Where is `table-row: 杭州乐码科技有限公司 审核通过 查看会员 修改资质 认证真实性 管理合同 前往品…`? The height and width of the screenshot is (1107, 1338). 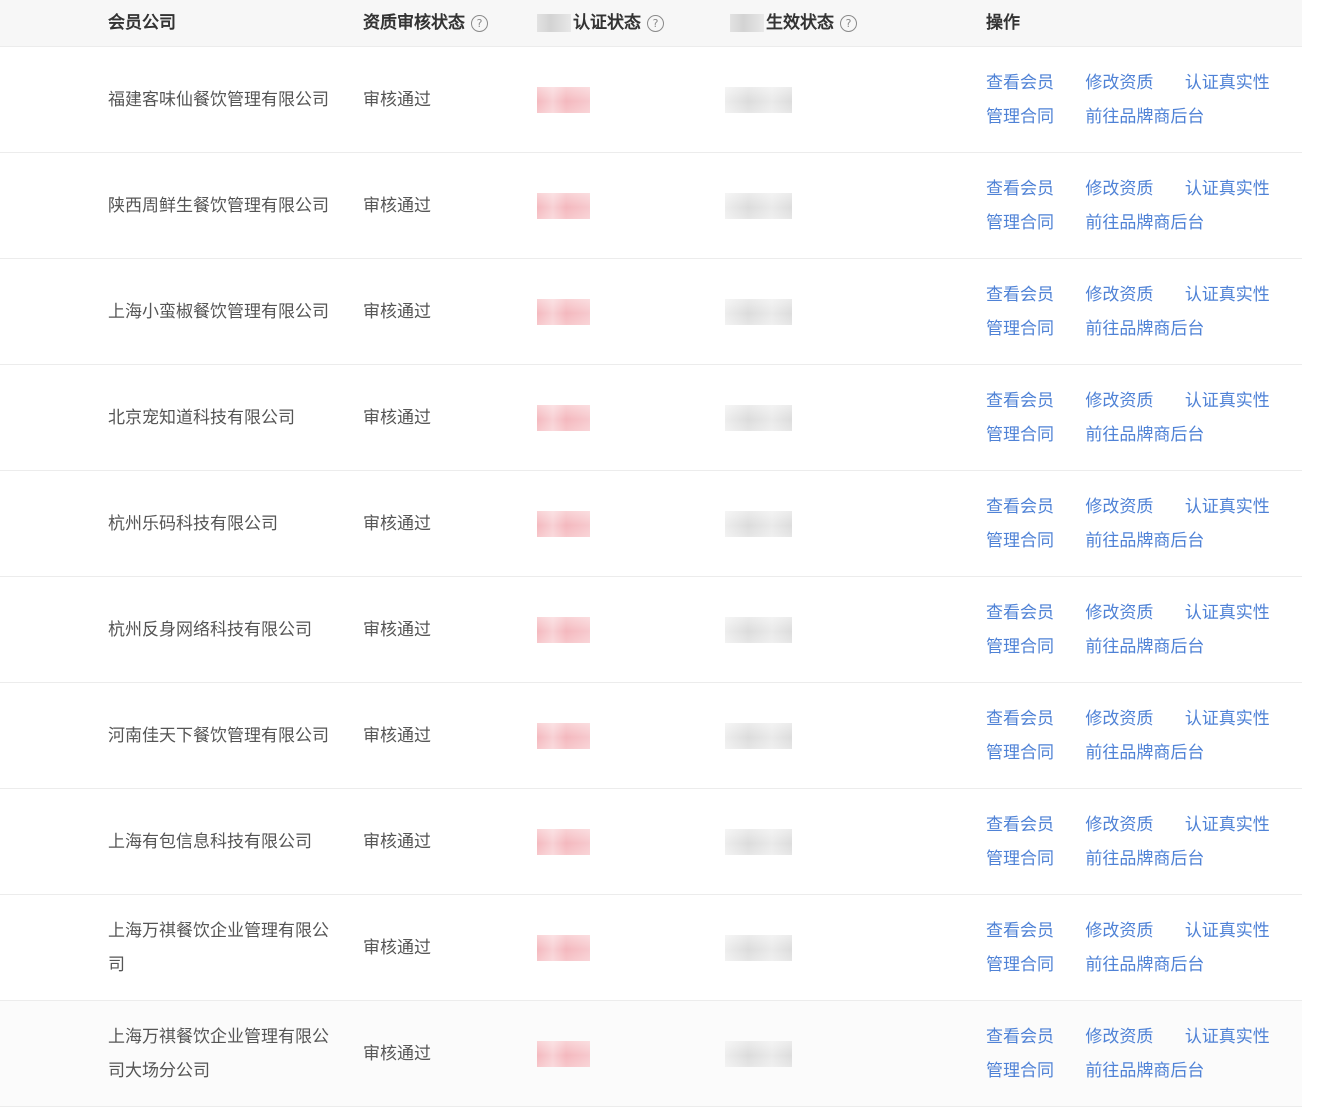
table-row: 杭州乐码科技有限公司 审核通过 查看会员 修改资质 认证真实性 管理合同 前往品… is located at coordinates (651, 524).